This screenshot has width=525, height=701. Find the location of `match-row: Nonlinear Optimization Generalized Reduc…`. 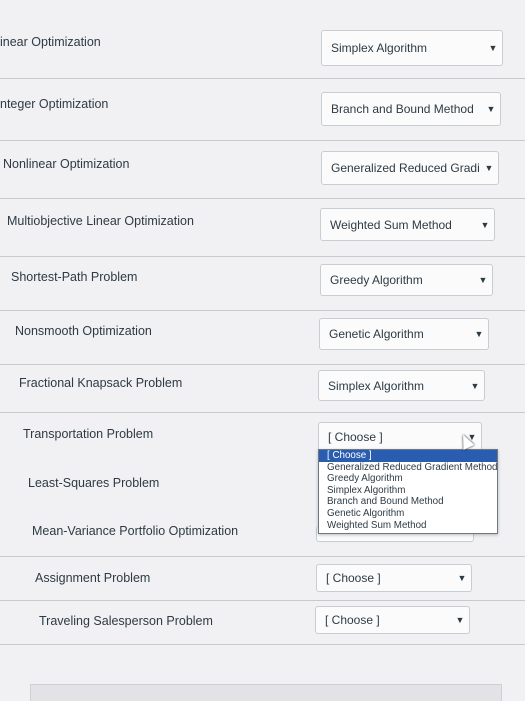

match-row: Nonlinear Optimization Generalized Reduc… is located at coordinates (262, 169).